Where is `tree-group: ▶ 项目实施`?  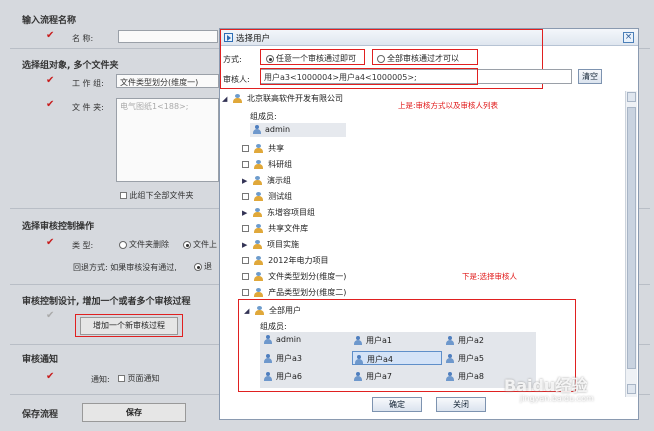 tree-group: ▶ 项目实施 is located at coordinates (270, 244).